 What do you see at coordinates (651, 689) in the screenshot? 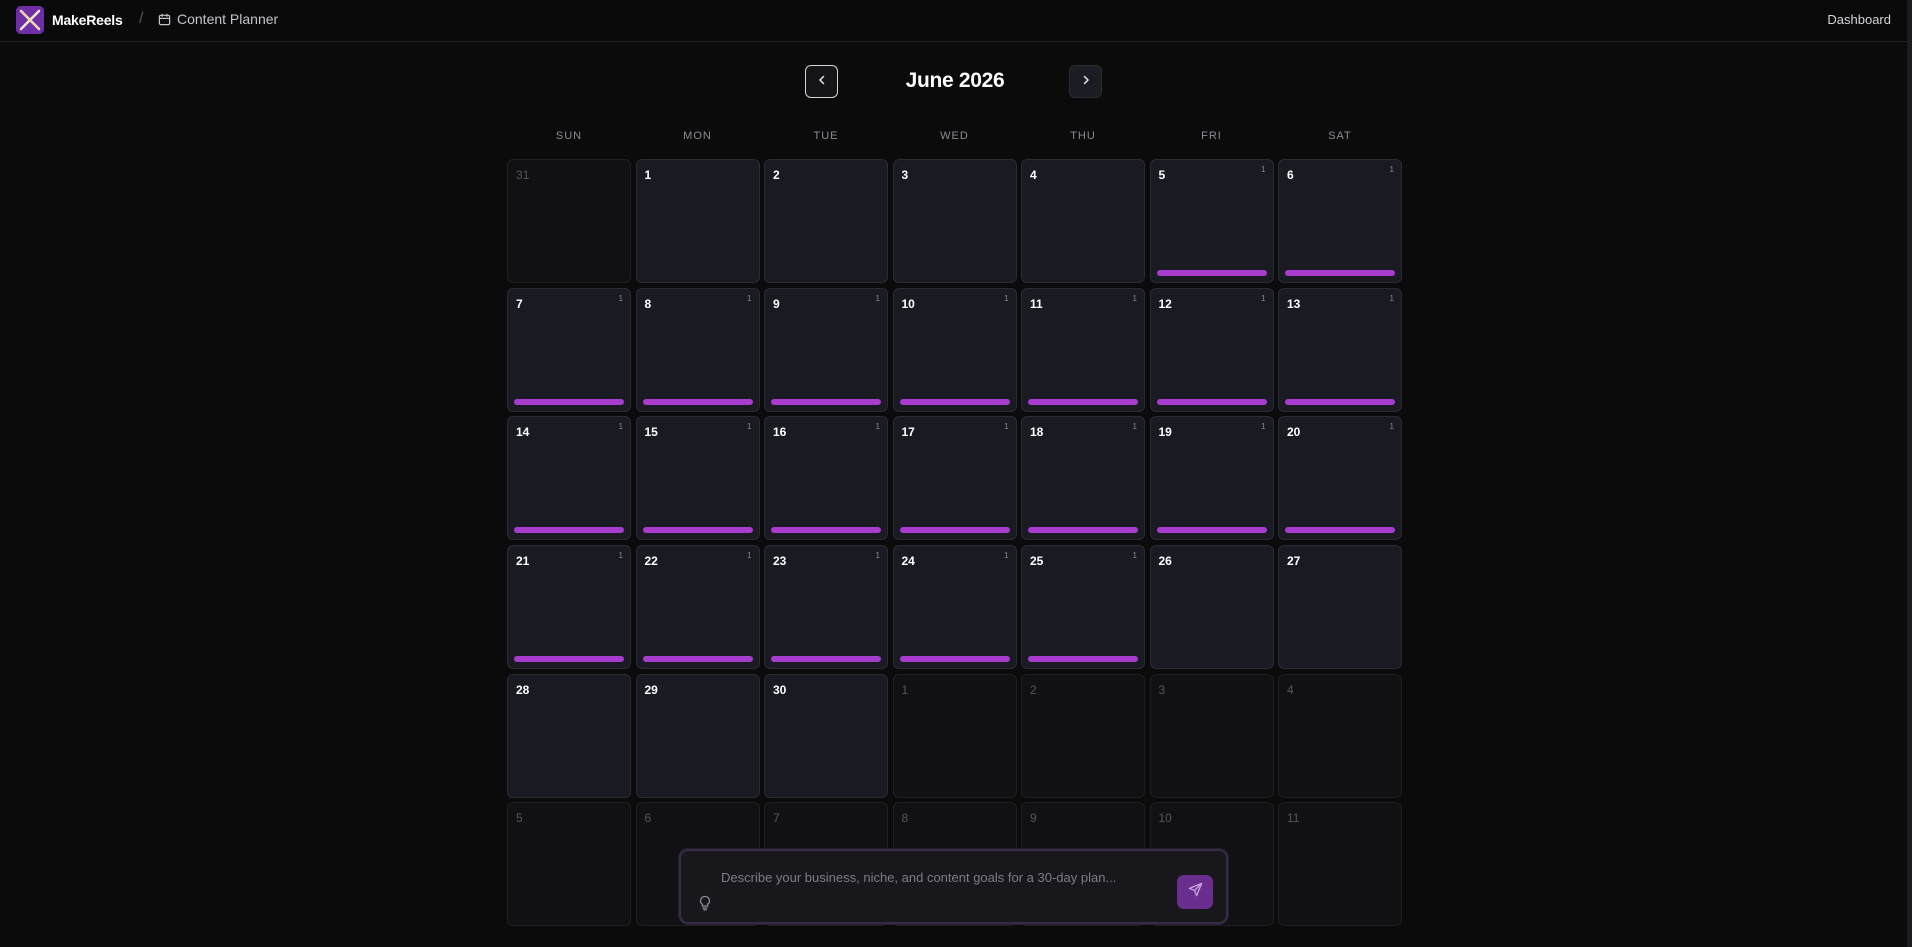
I see `day-number: 29` at bounding box center [651, 689].